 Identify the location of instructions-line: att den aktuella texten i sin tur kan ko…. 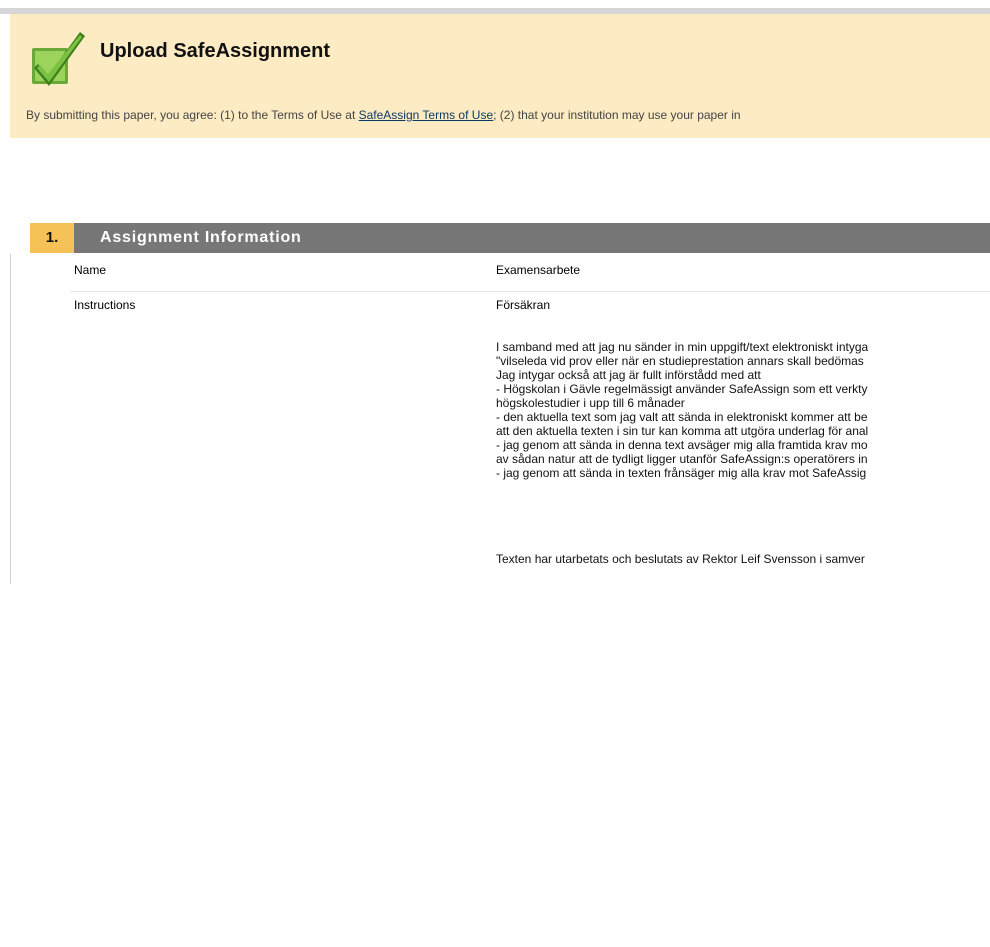
(682, 431).